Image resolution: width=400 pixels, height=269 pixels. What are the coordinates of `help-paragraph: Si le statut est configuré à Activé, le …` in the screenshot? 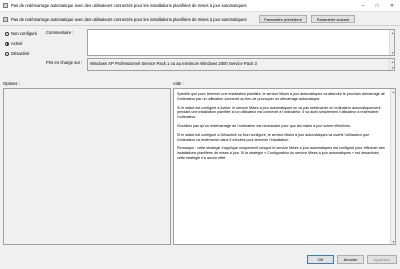 It's located at (279, 112).